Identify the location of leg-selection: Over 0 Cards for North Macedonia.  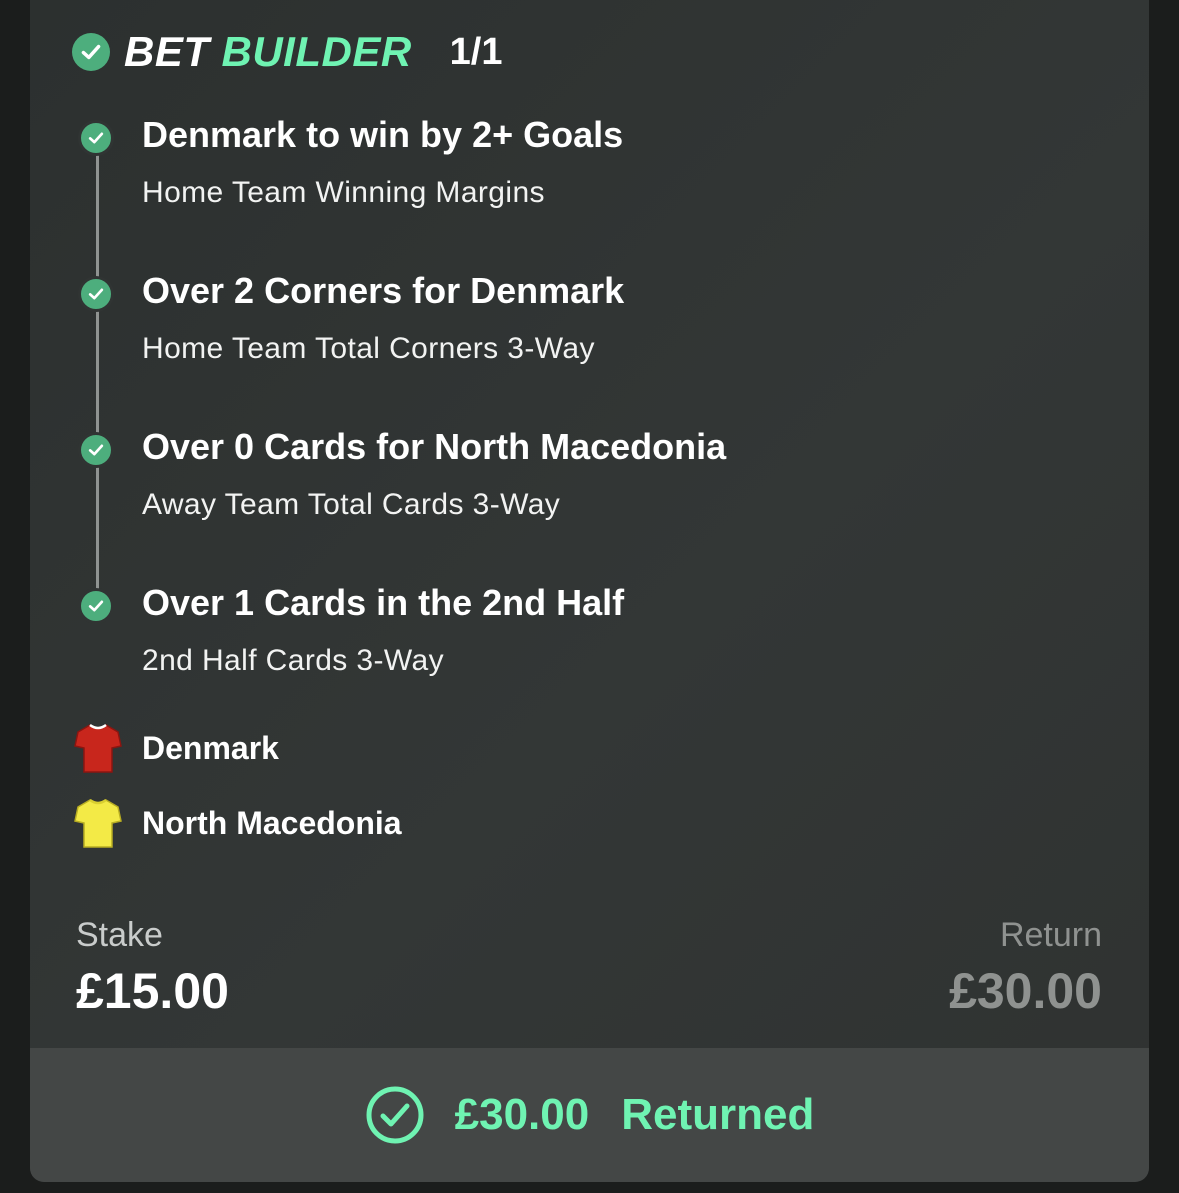
(434, 446).